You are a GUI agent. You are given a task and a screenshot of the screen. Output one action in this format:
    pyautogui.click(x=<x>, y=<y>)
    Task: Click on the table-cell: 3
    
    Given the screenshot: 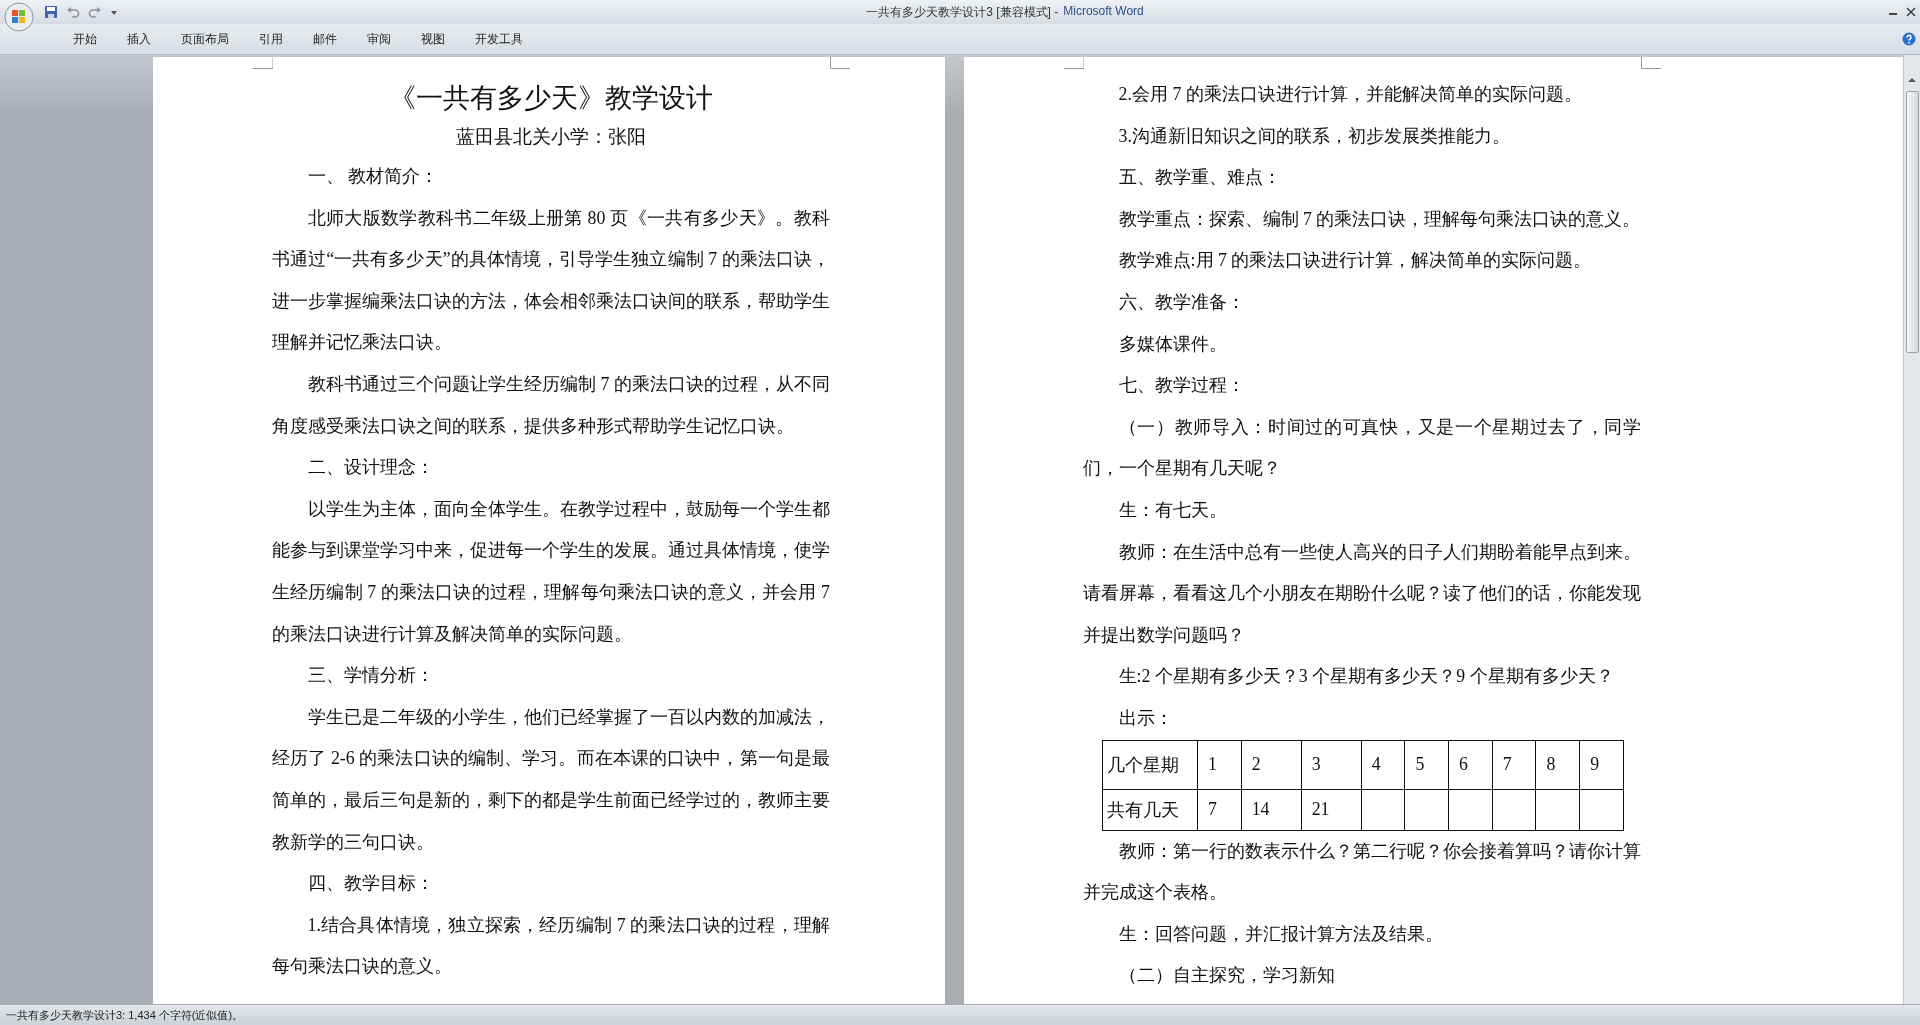 What is the action you would take?
    pyautogui.click(x=1316, y=764)
    